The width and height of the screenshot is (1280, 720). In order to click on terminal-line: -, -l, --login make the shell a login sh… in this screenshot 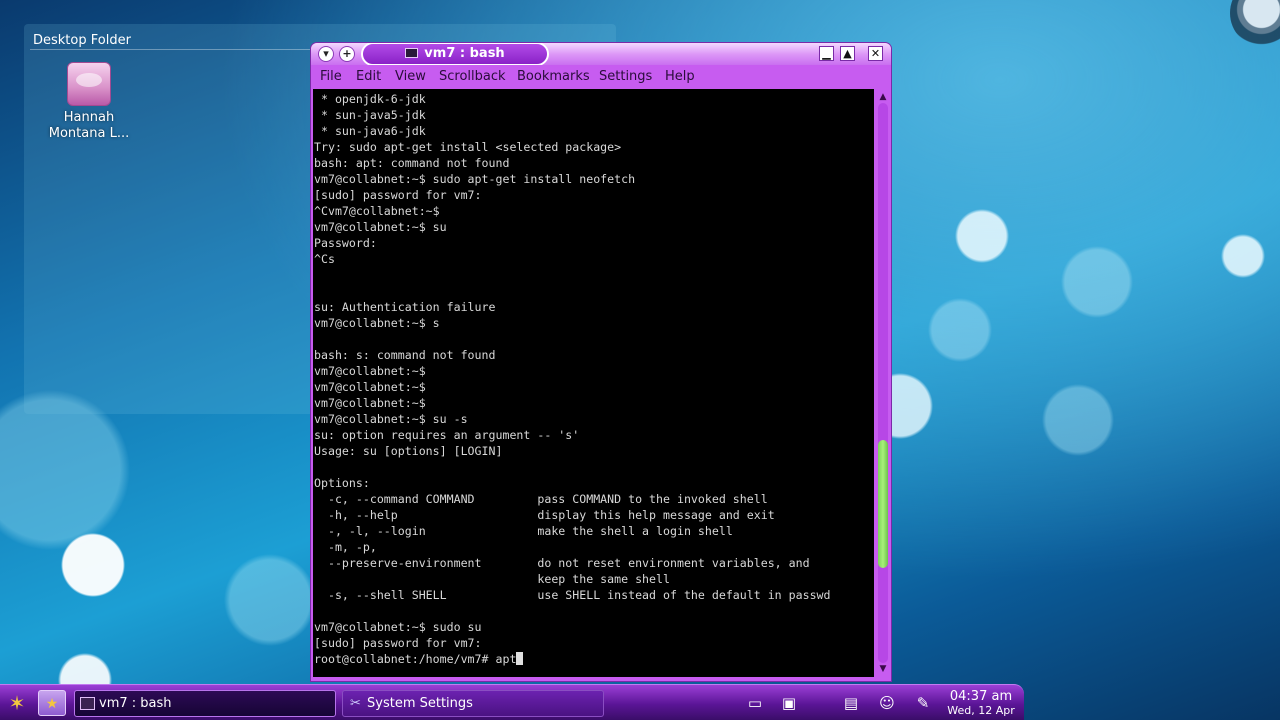, I will do `click(523, 531)`.